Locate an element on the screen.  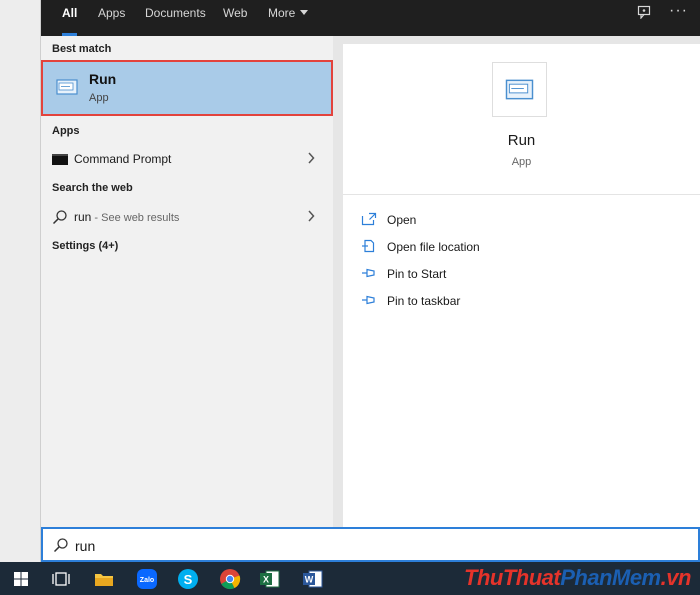
settings-heading: Settings (4+) is located at coordinates (85, 246).